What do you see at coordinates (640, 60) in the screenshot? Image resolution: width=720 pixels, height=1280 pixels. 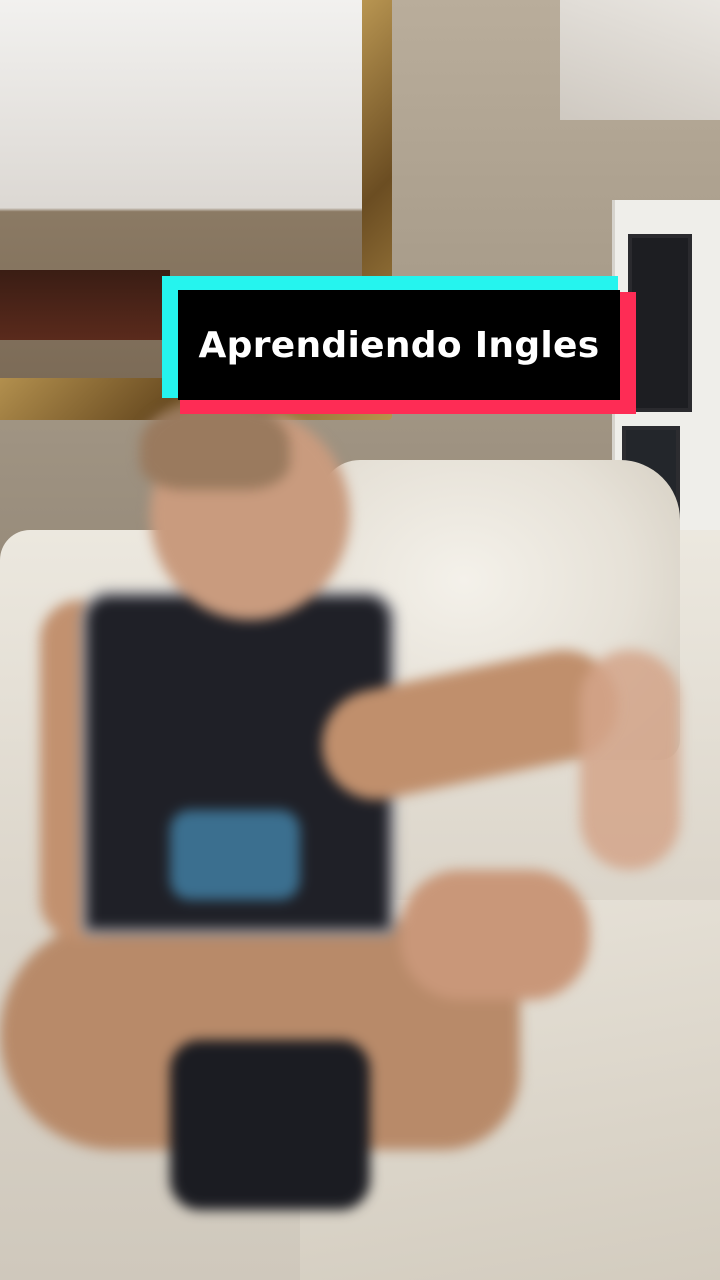 I see `ceiling` at bounding box center [640, 60].